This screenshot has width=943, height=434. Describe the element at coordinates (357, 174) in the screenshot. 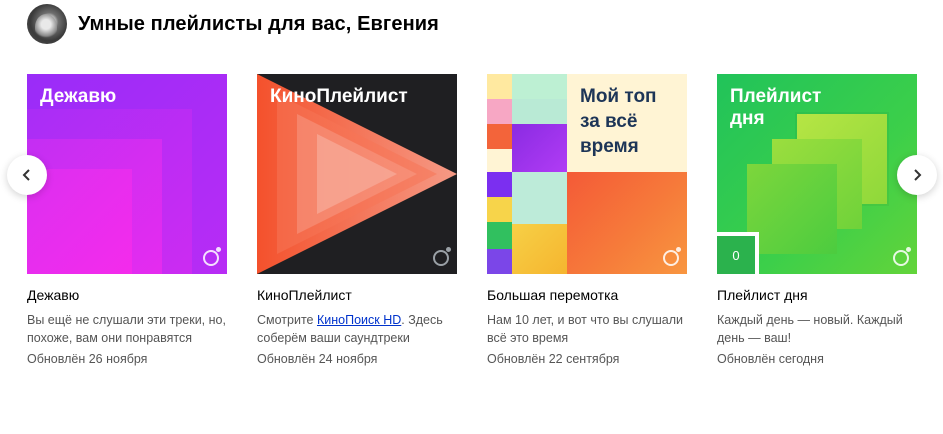

I see `playlist-cover: КиноПлейлист` at that location.